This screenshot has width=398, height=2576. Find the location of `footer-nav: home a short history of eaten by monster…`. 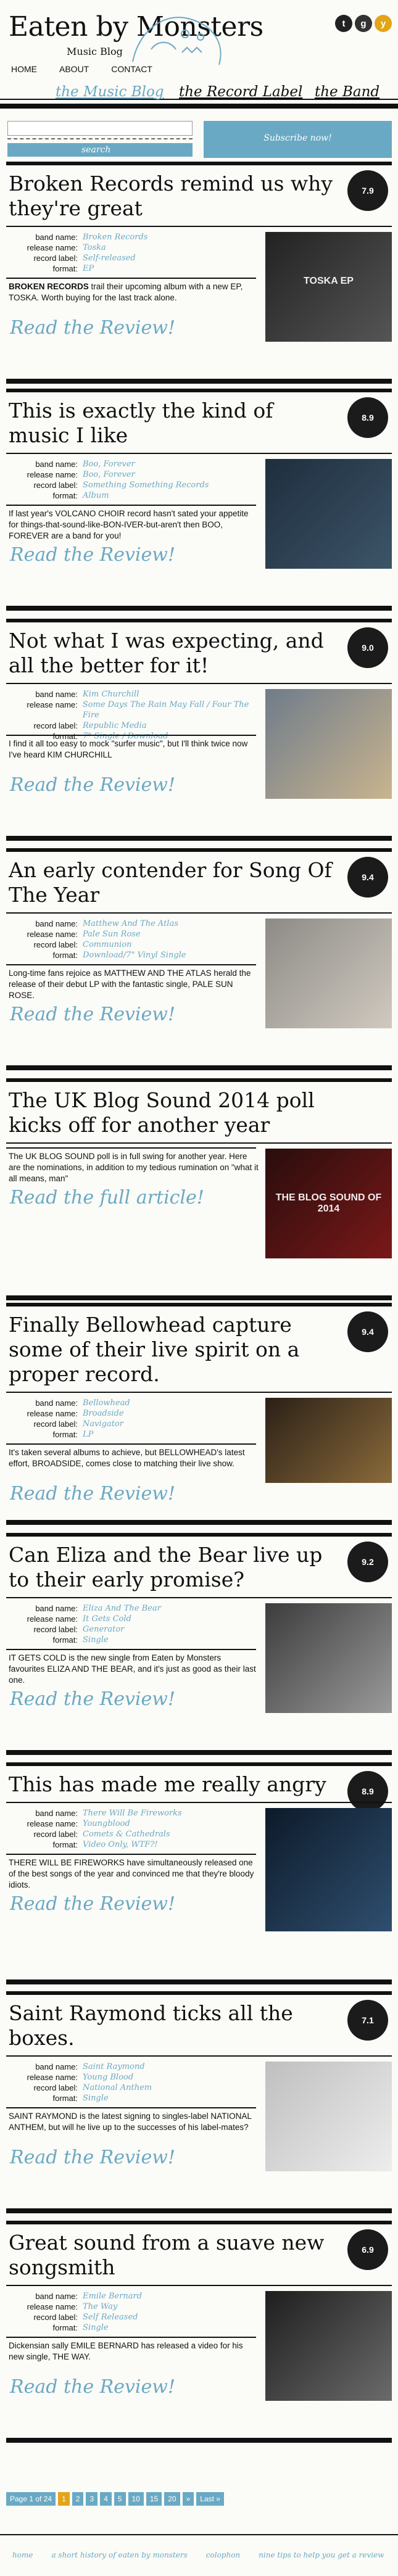

footer-nav: home a short history of eaten by monster… is located at coordinates (198, 2555).